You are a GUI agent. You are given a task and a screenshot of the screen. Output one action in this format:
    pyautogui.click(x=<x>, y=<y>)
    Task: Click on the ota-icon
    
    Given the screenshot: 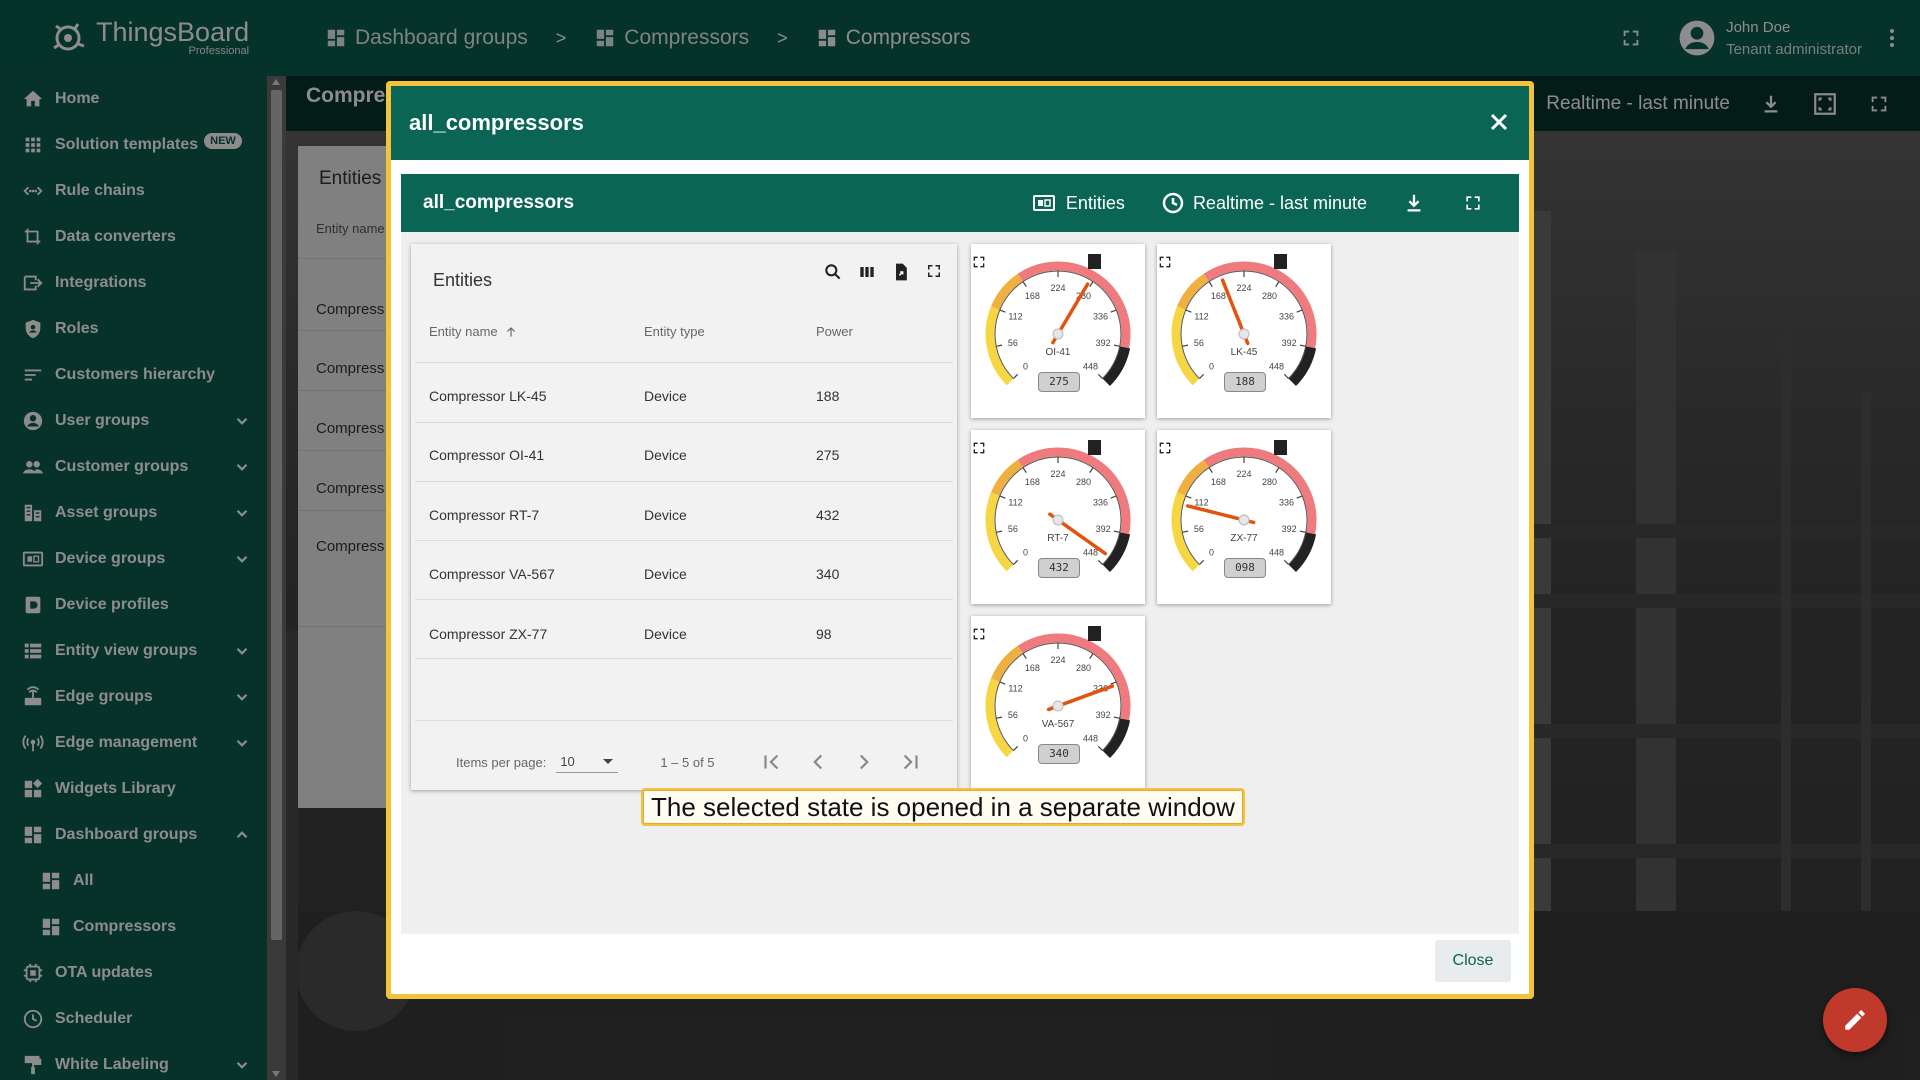 What is the action you would take?
    pyautogui.click(x=33, y=973)
    